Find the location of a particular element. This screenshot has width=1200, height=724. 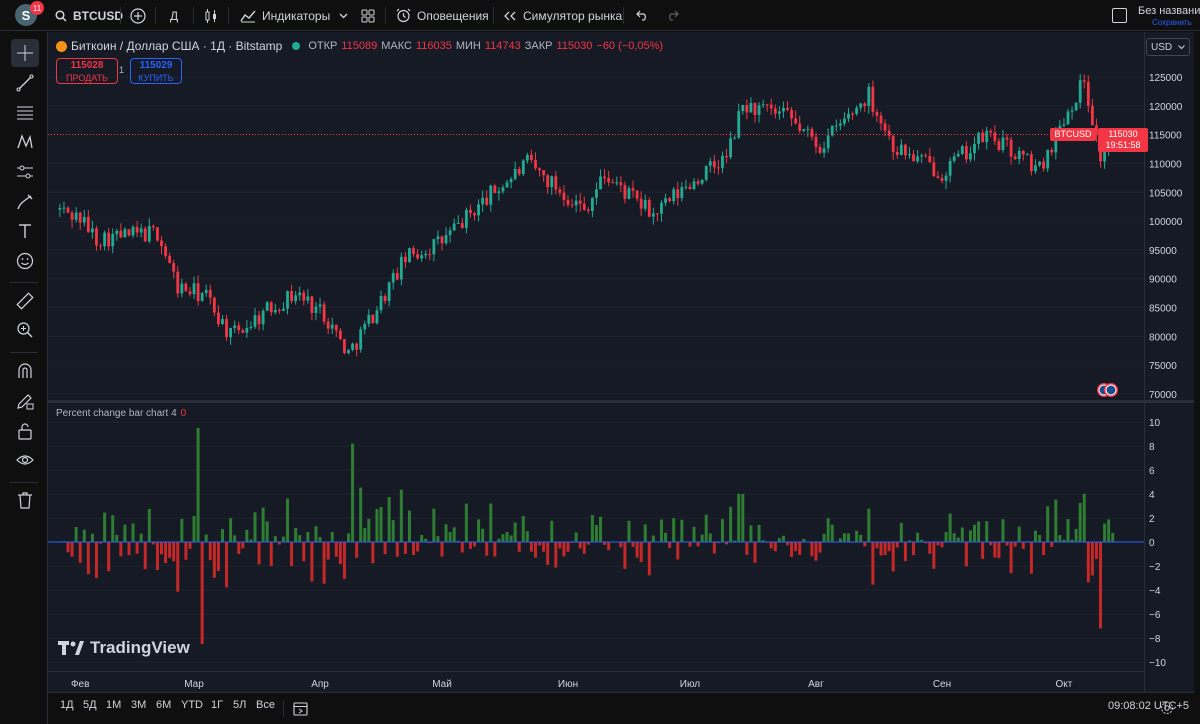

event-flag-icon is located at coordinates (1111, 390).